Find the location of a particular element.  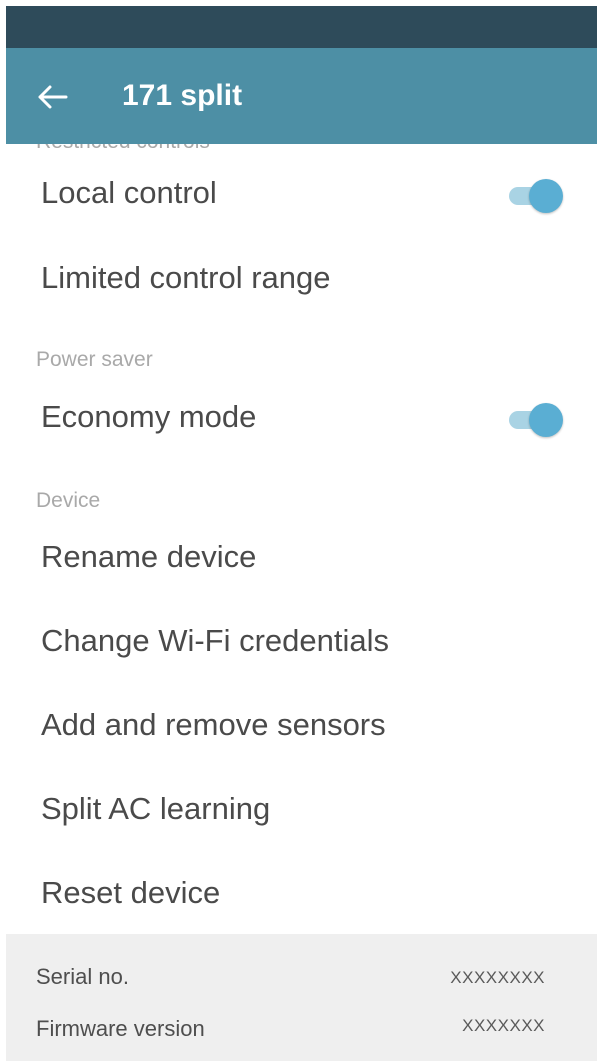

arrow-left-icon is located at coordinates (53, 97).